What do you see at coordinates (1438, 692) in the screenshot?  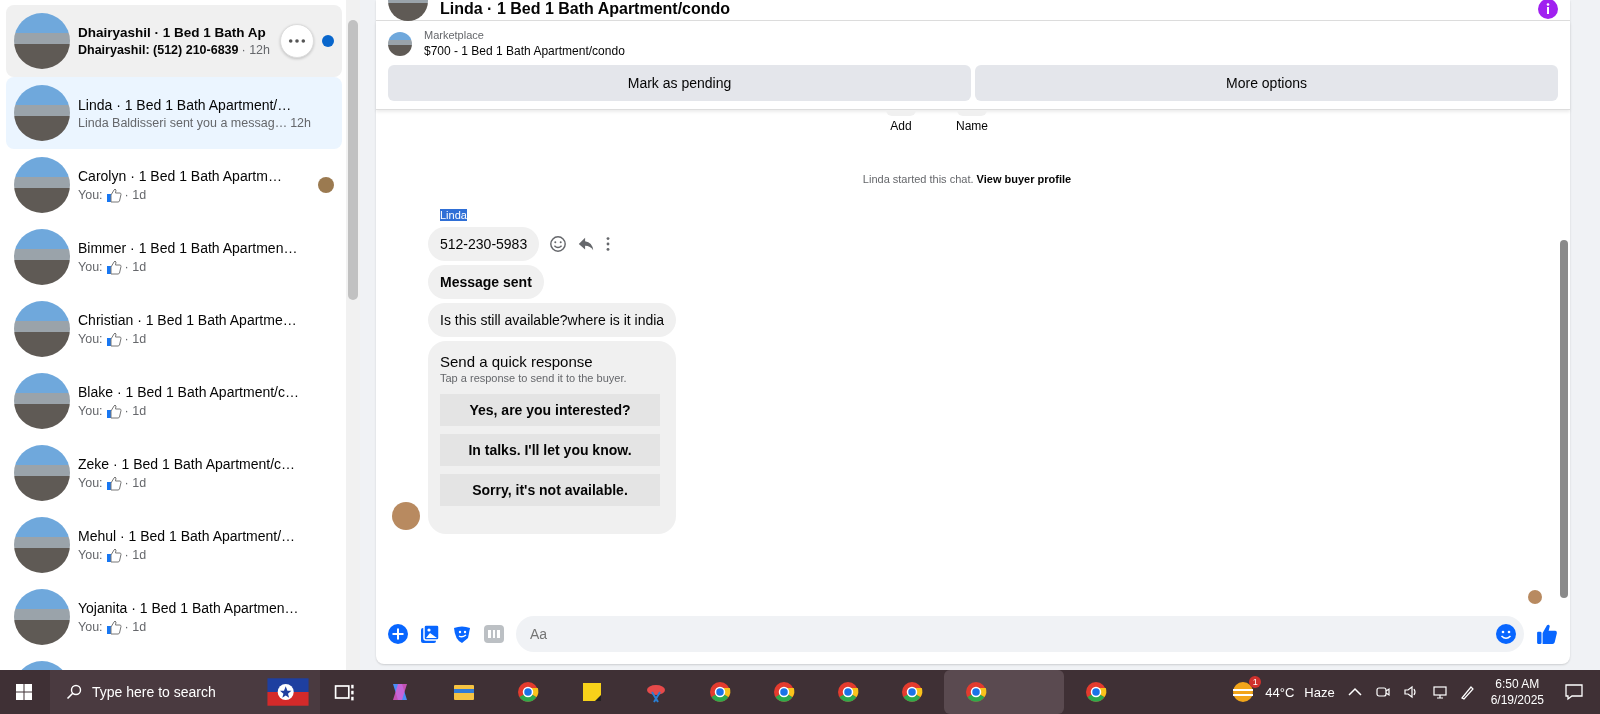 I see `network-icon` at bounding box center [1438, 692].